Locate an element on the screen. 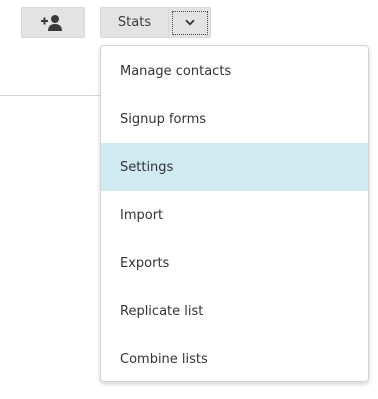  menu-item-label: Replicate list is located at coordinates (162, 311).